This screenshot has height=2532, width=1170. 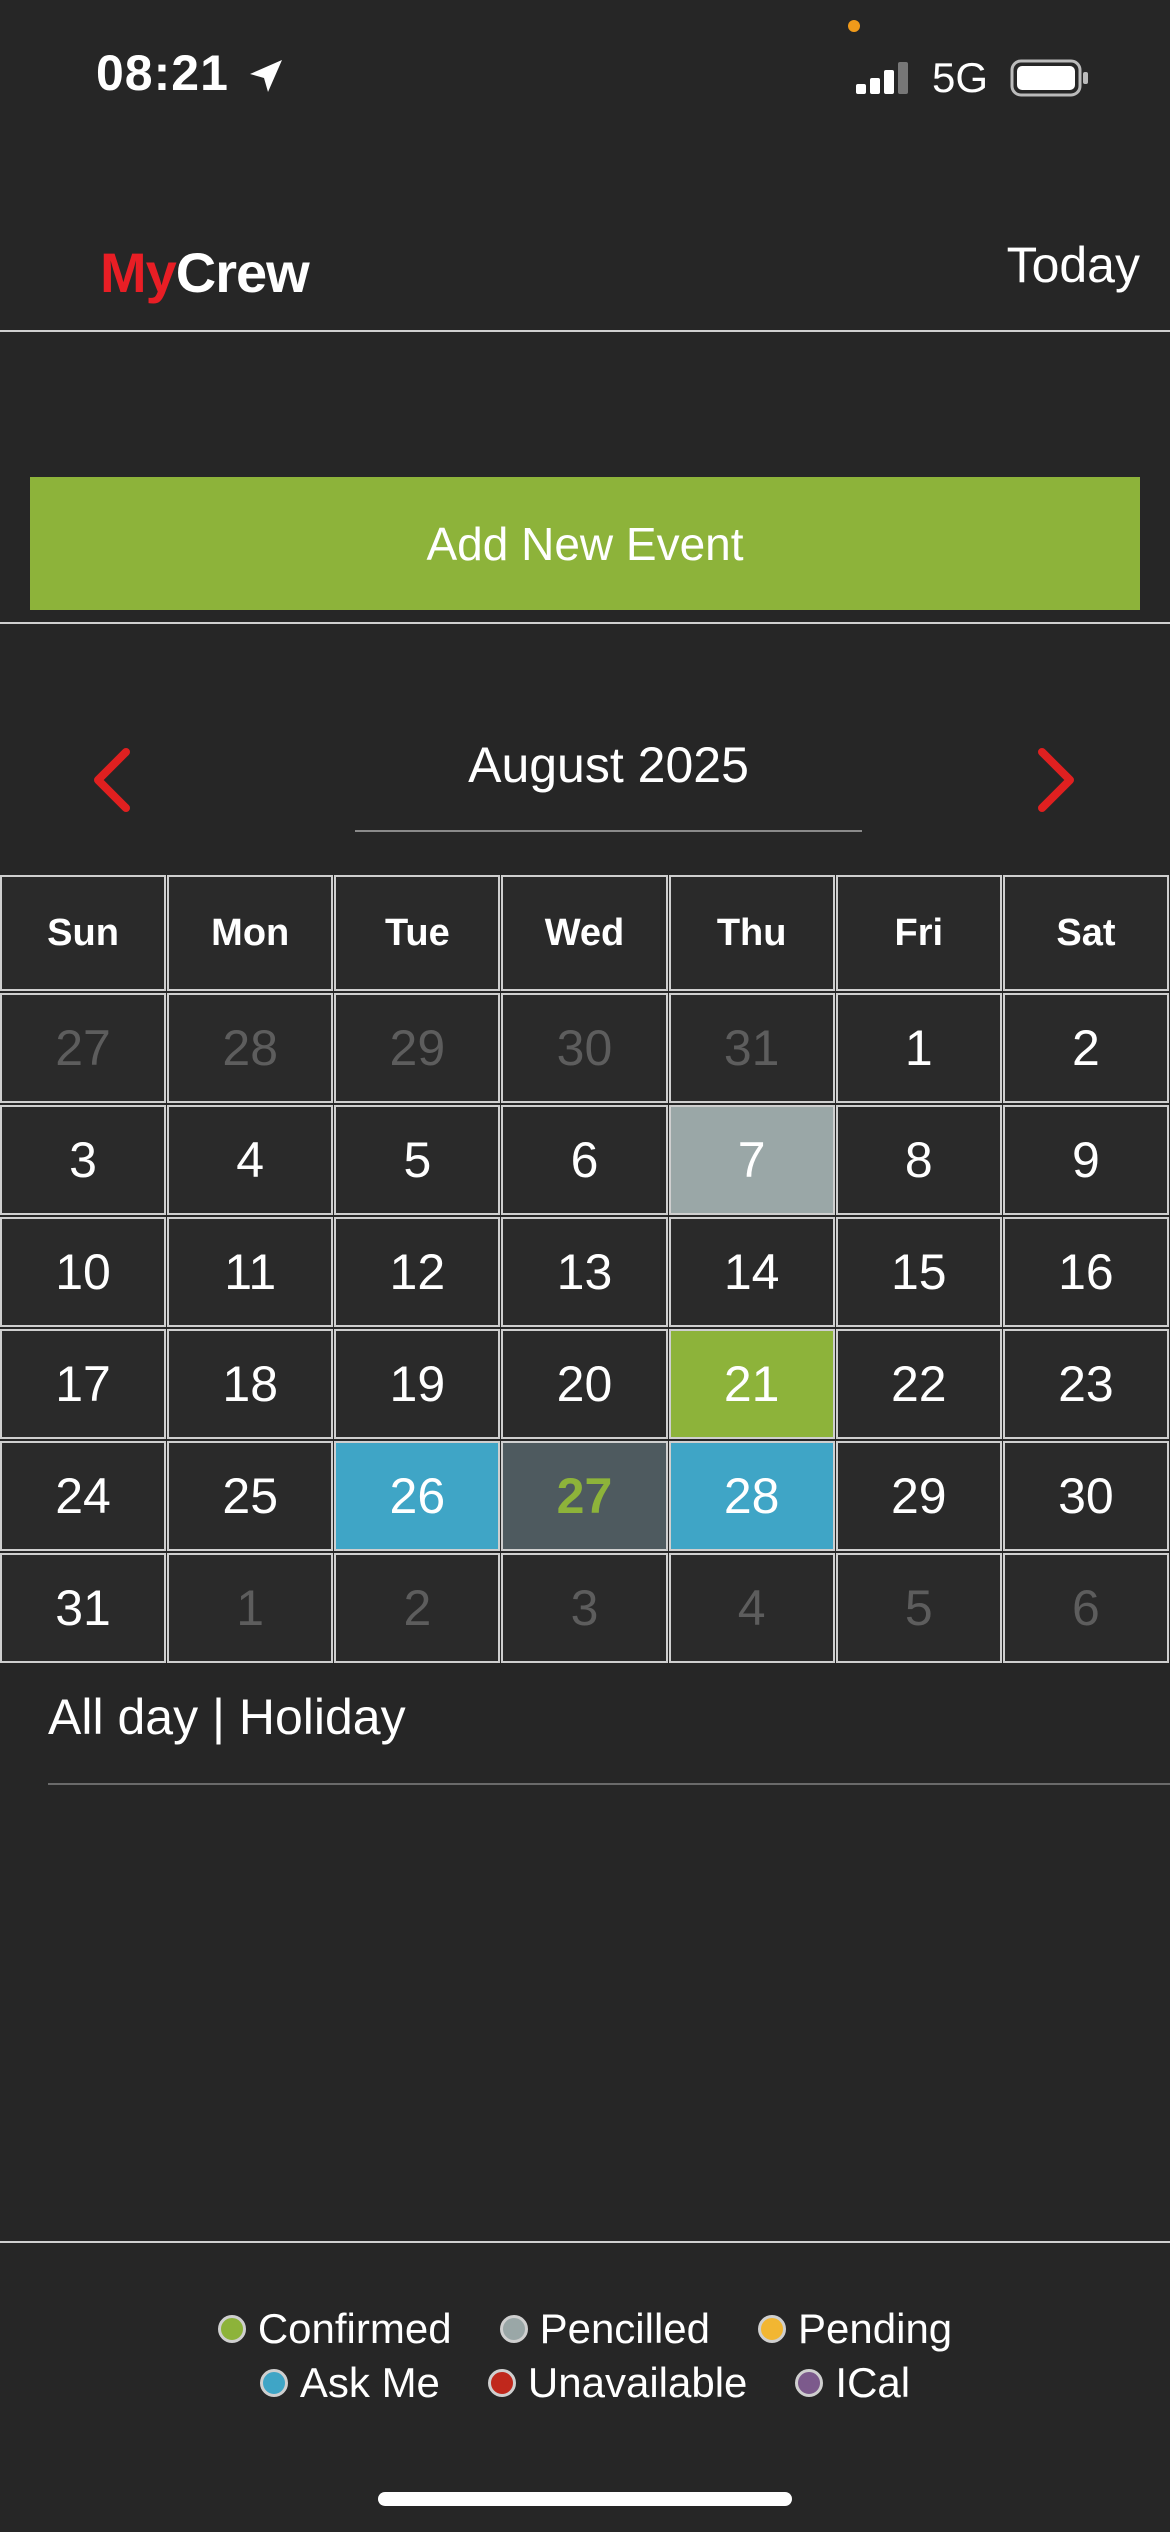 I want to click on legend-row-2: Ask Me Unavailable ICal, so click(x=585, y=2383).